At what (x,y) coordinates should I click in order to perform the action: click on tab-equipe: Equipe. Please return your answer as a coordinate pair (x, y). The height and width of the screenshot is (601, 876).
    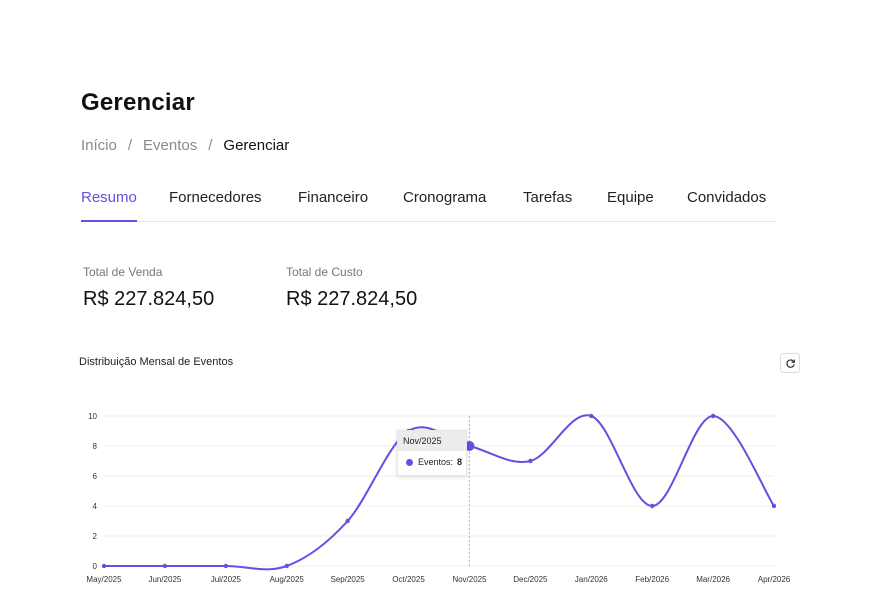
    Looking at the image, I should click on (630, 204).